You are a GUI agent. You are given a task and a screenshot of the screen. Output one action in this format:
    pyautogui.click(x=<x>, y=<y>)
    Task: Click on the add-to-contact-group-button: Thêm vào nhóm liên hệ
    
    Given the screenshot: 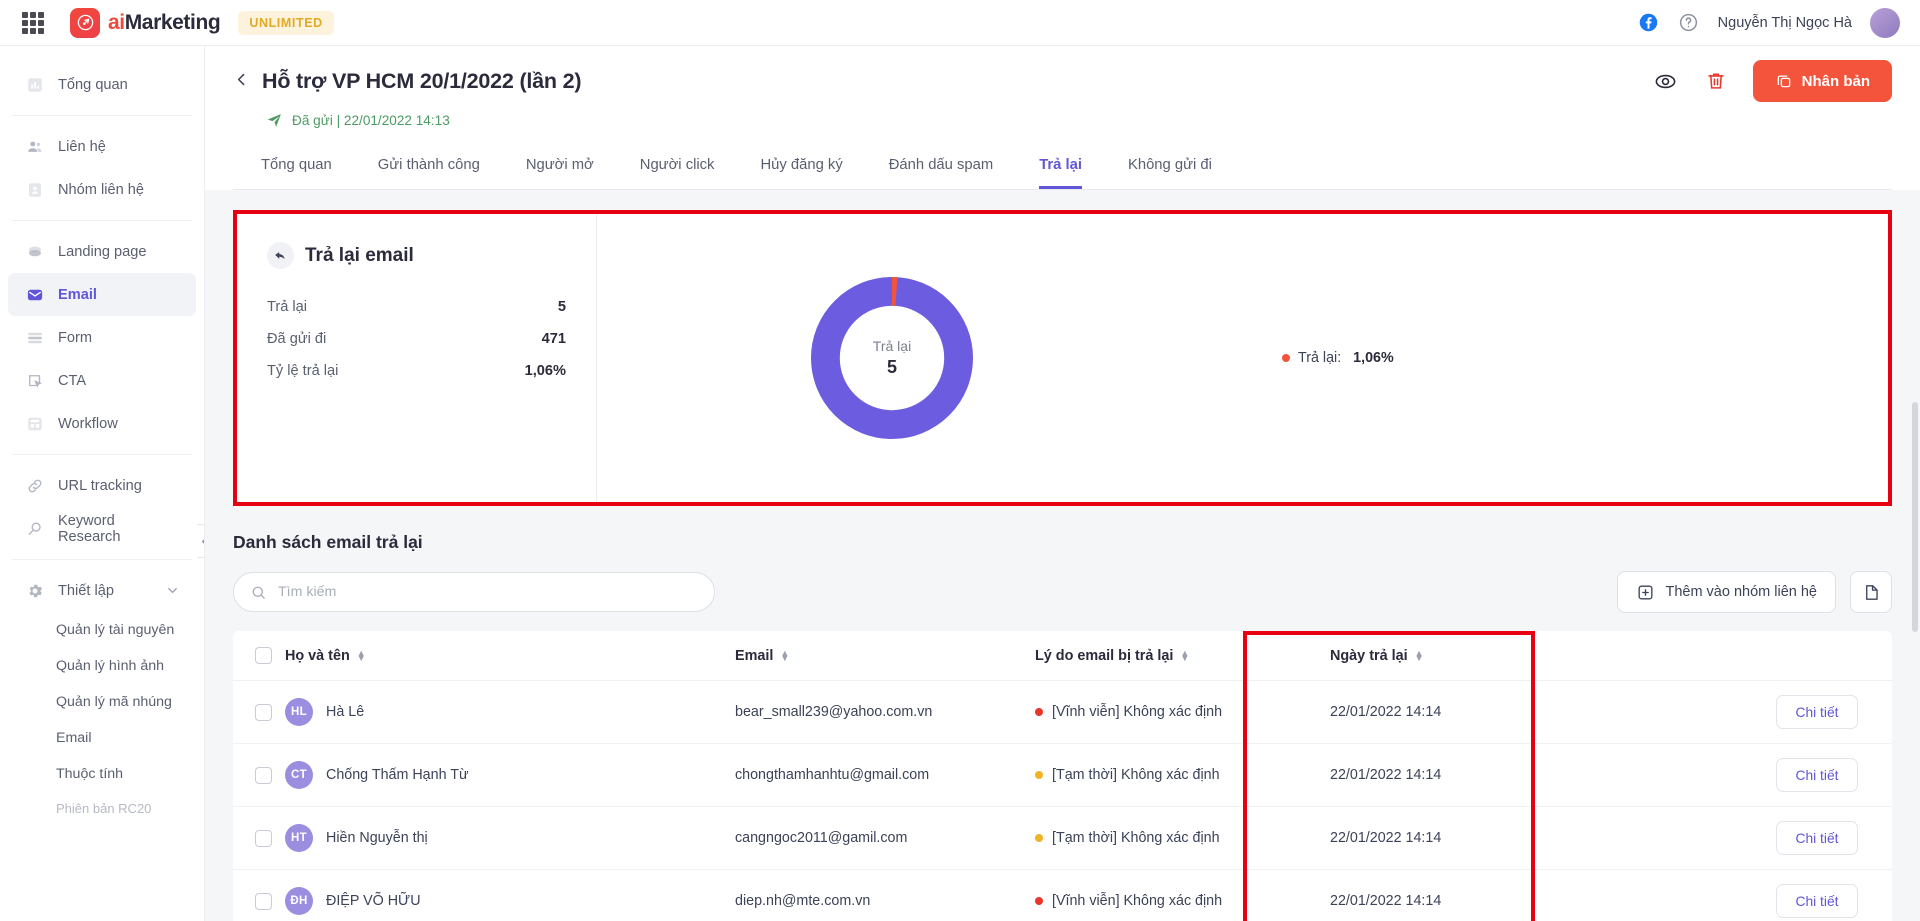 What is the action you would take?
    pyautogui.click(x=1726, y=592)
    